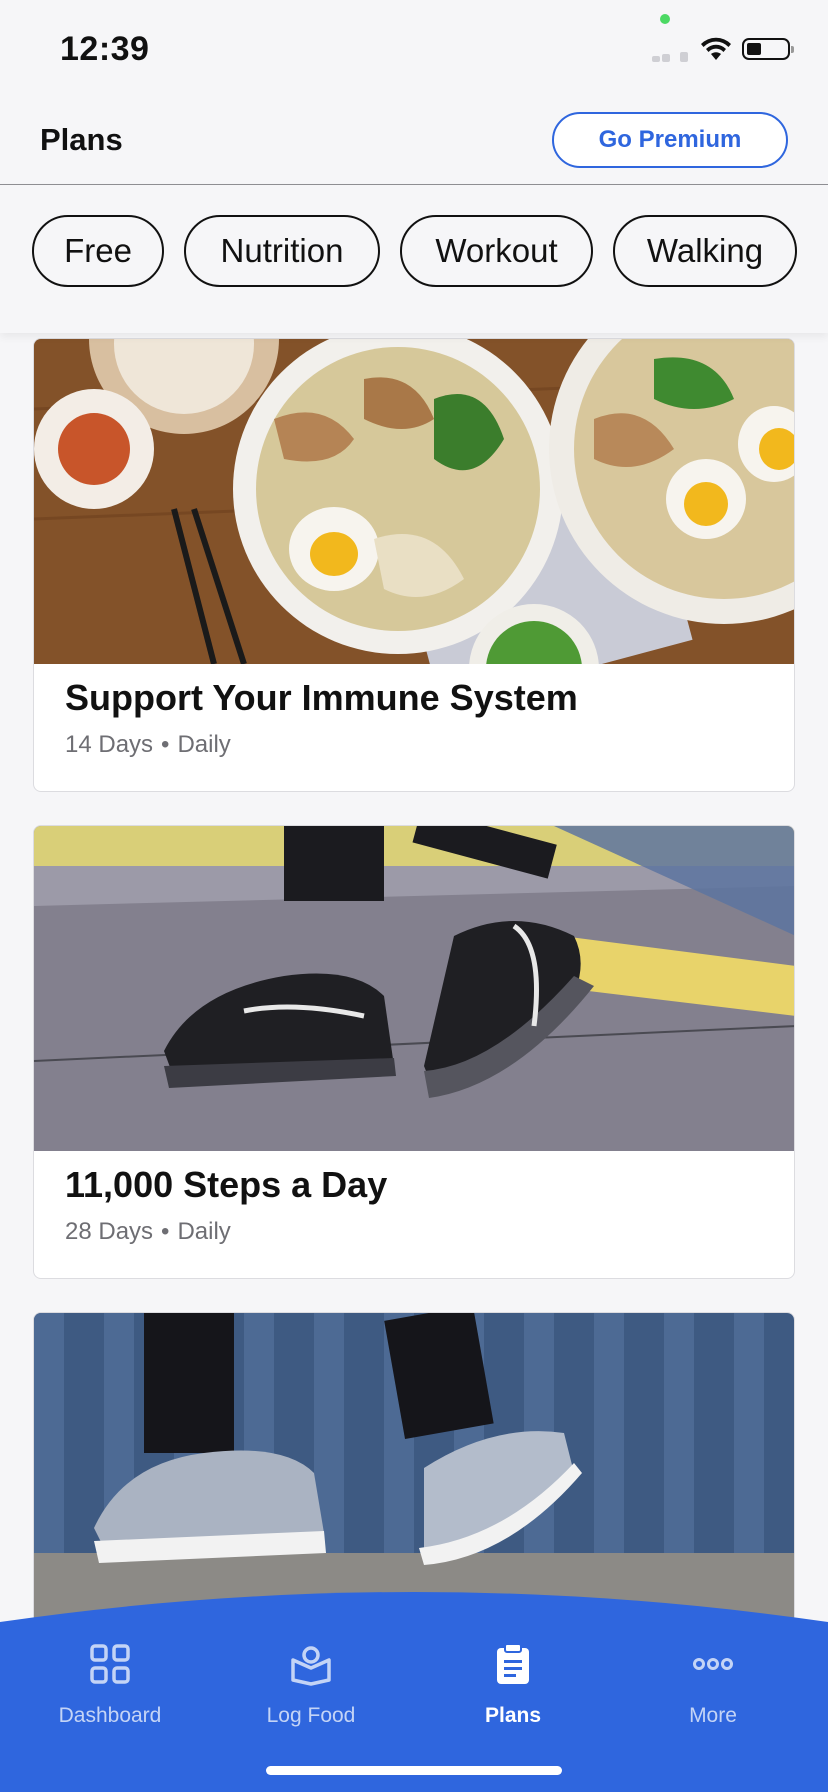 The height and width of the screenshot is (1792, 828). What do you see at coordinates (716, 48) in the screenshot?
I see `wifi-icon` at bounding box center [716, 48].